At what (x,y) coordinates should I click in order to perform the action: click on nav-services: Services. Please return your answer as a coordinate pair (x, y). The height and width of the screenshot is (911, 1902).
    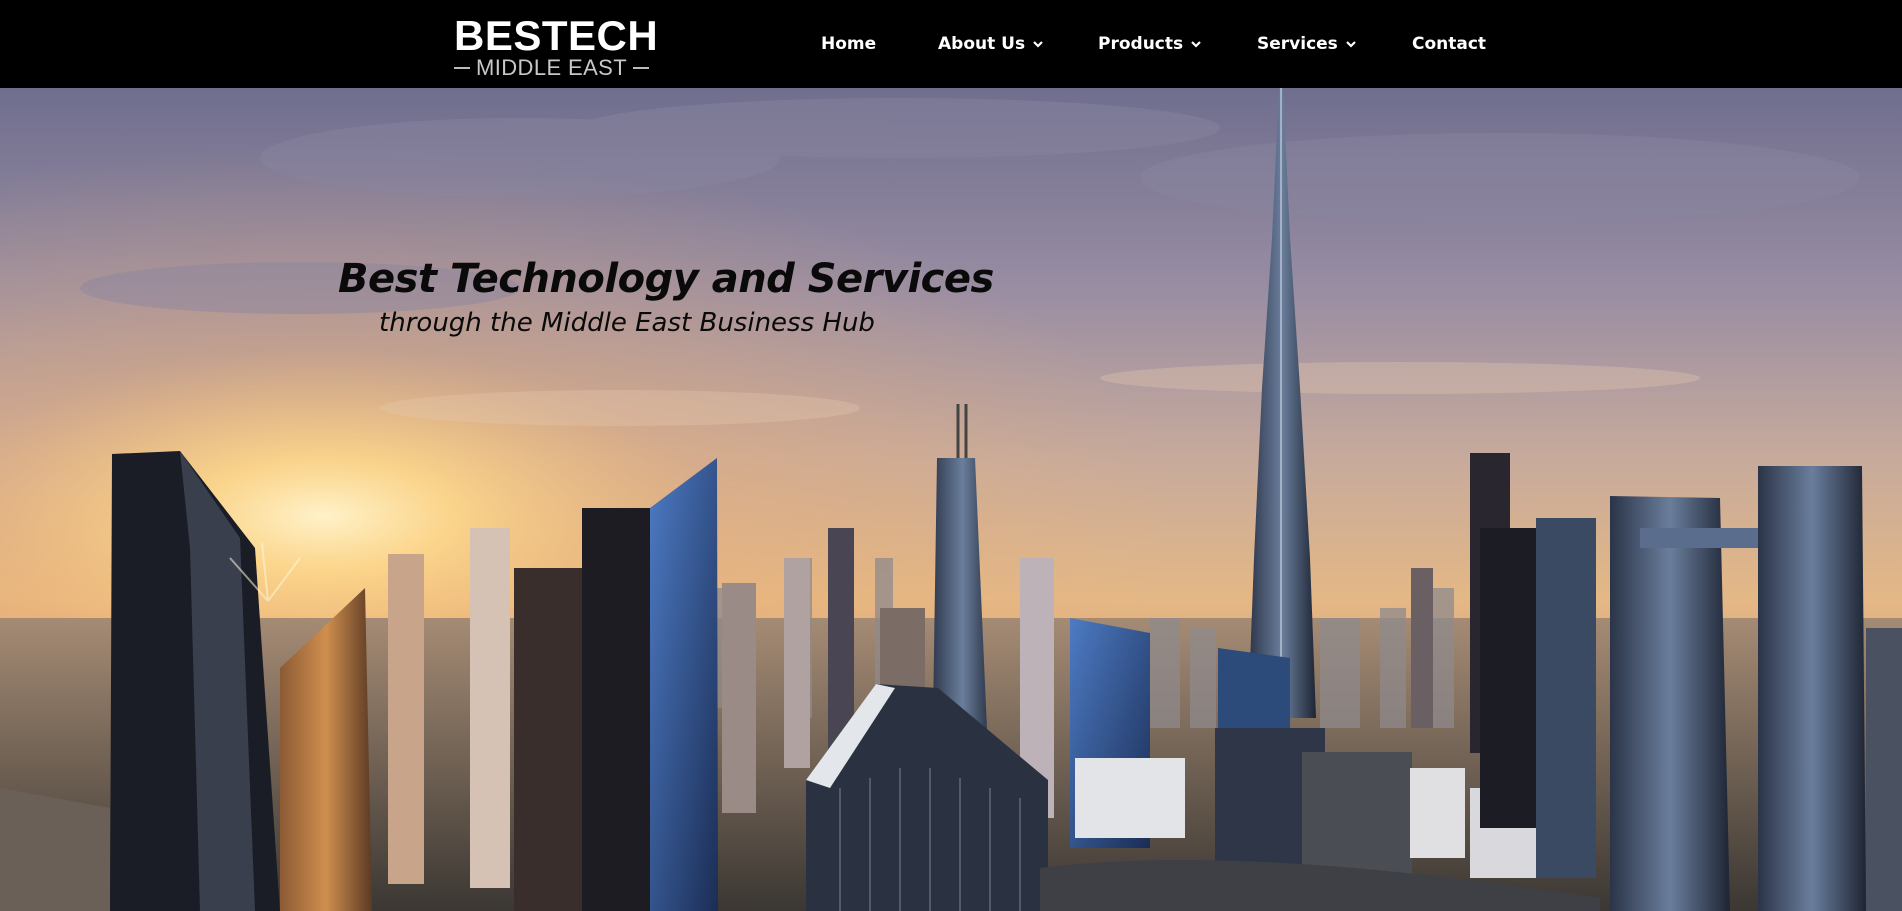
    Looking at the image, I should click on (1306, 44).